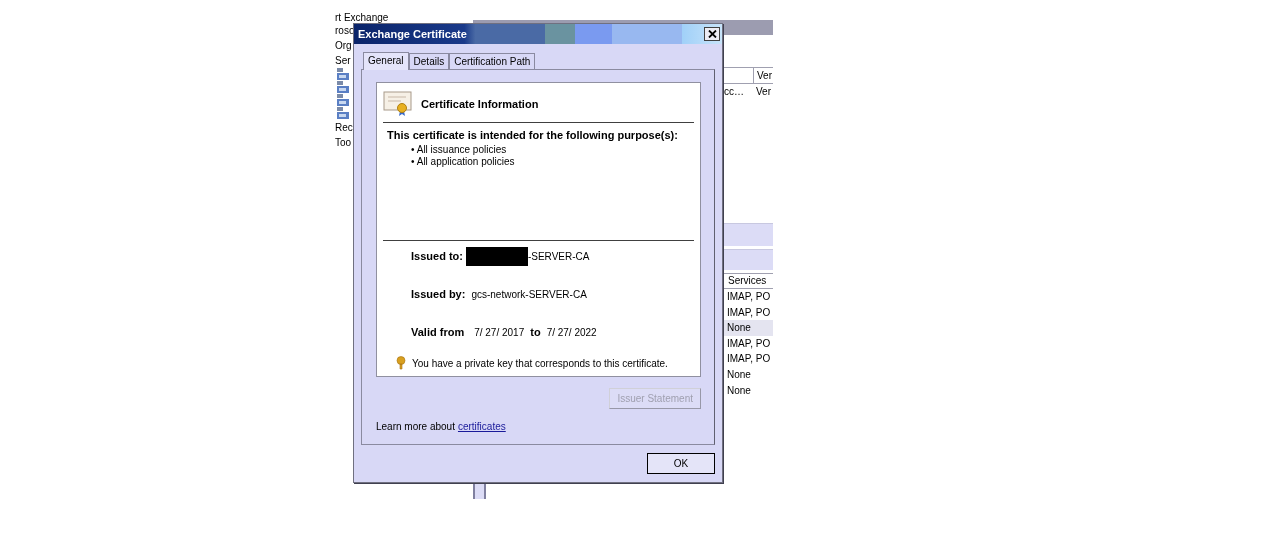  I want to click on ok-button: OK, so click(681, 463).